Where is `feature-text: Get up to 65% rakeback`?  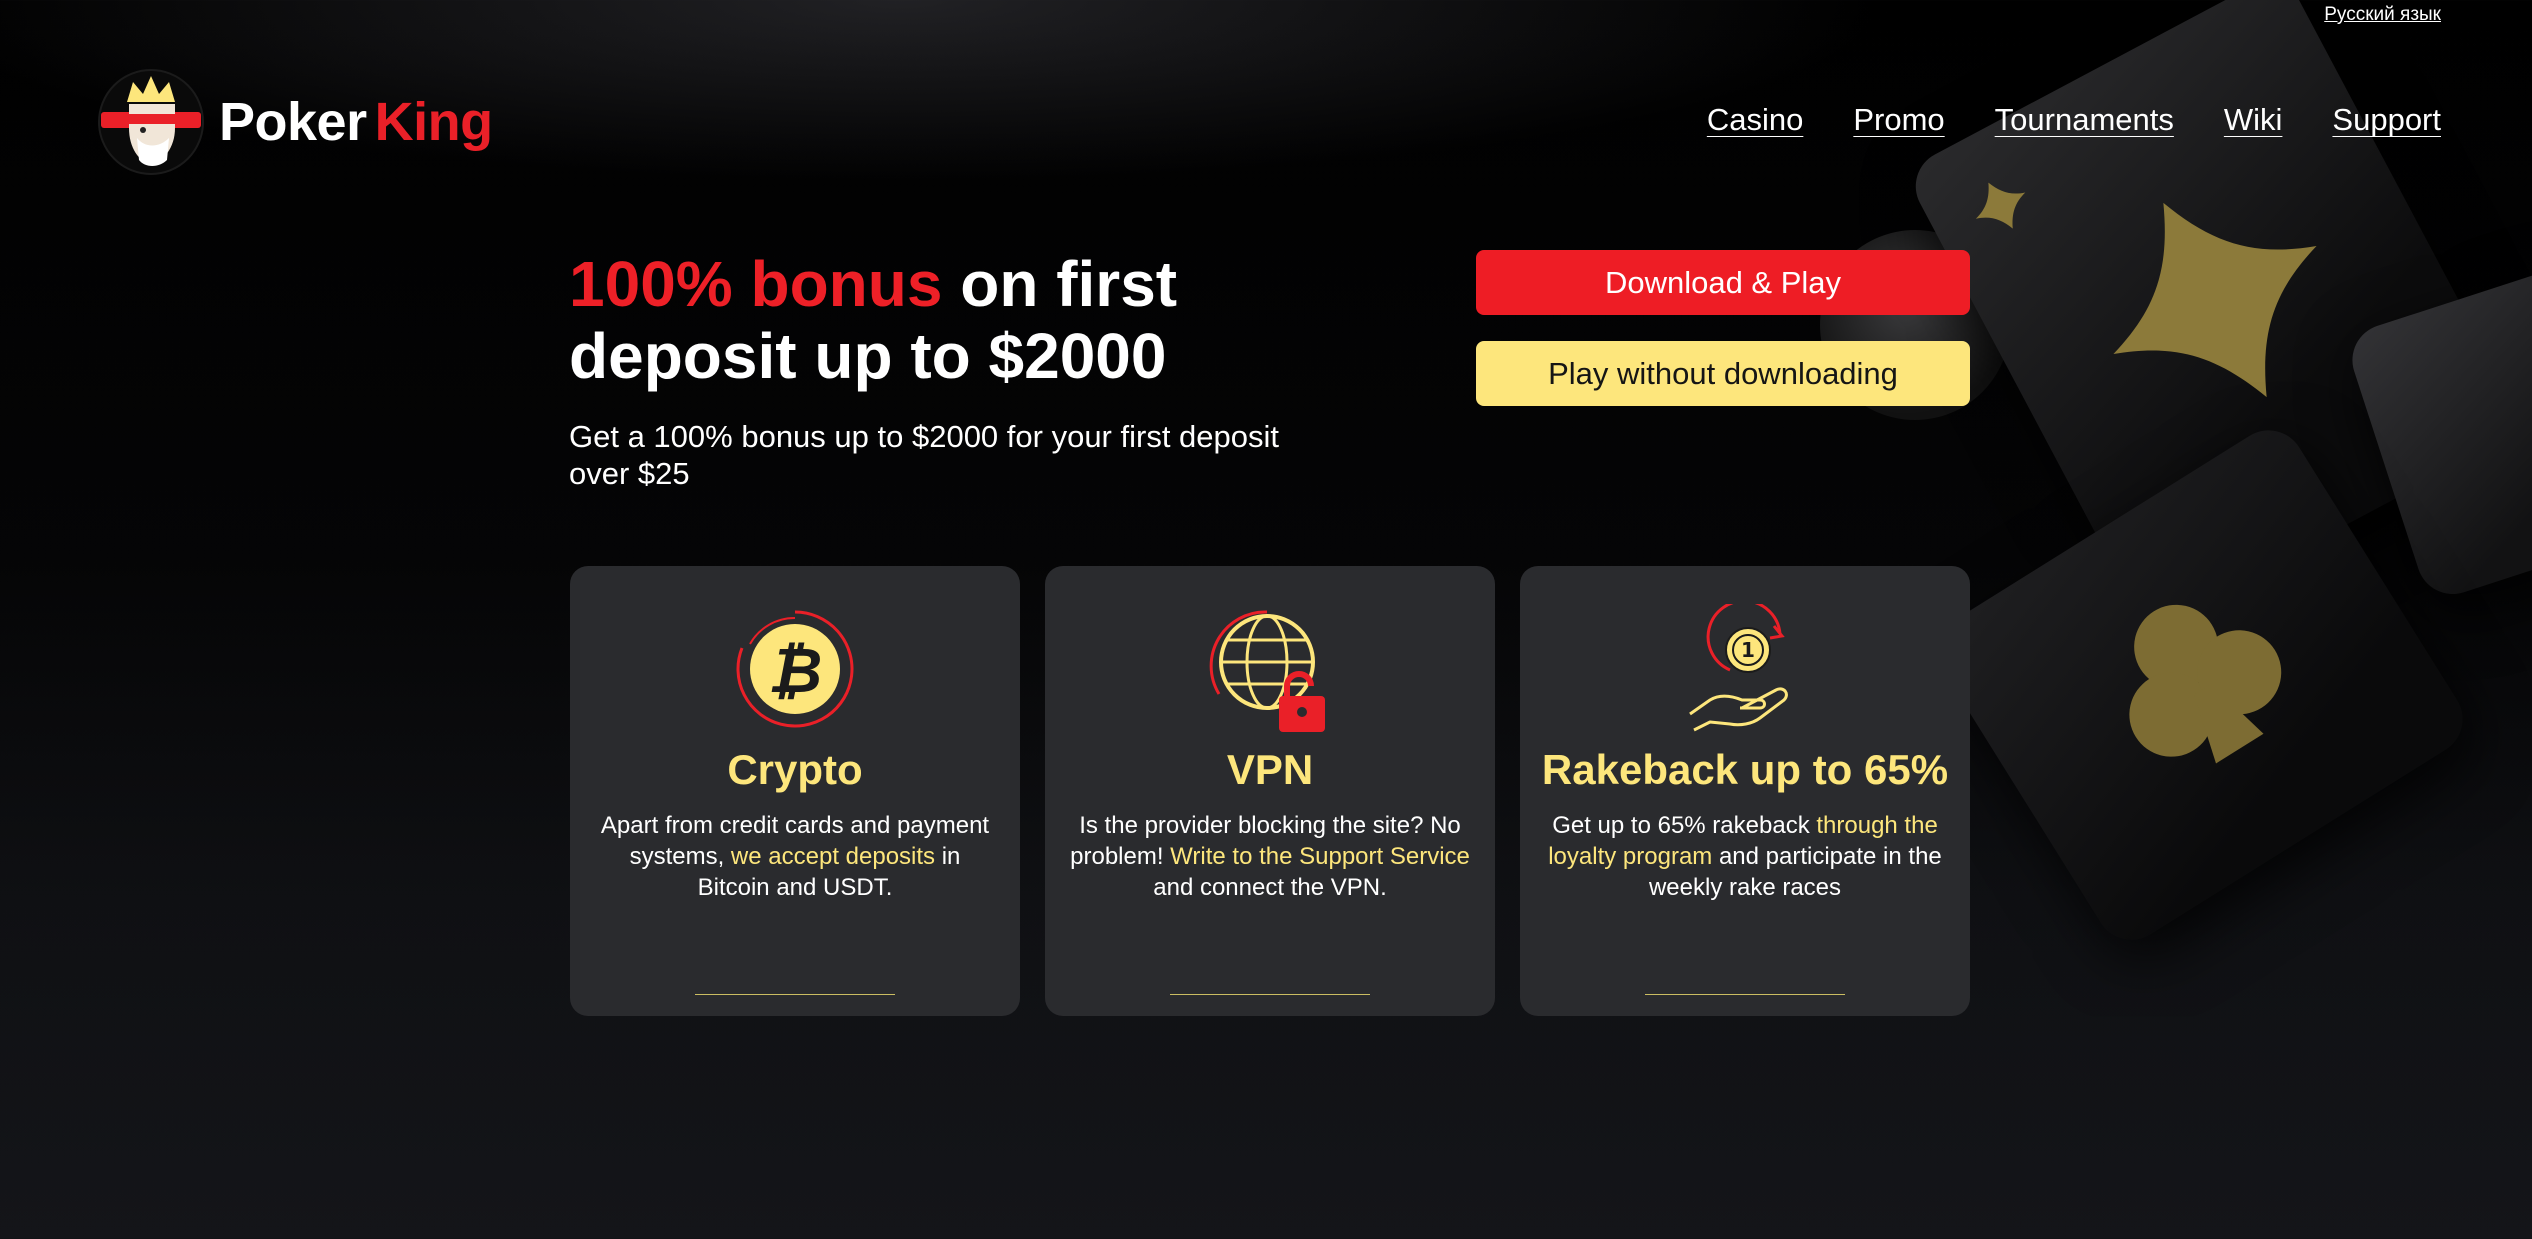 feature-text: Get up to 65% rakeback is located at coordinates (1684, 825).